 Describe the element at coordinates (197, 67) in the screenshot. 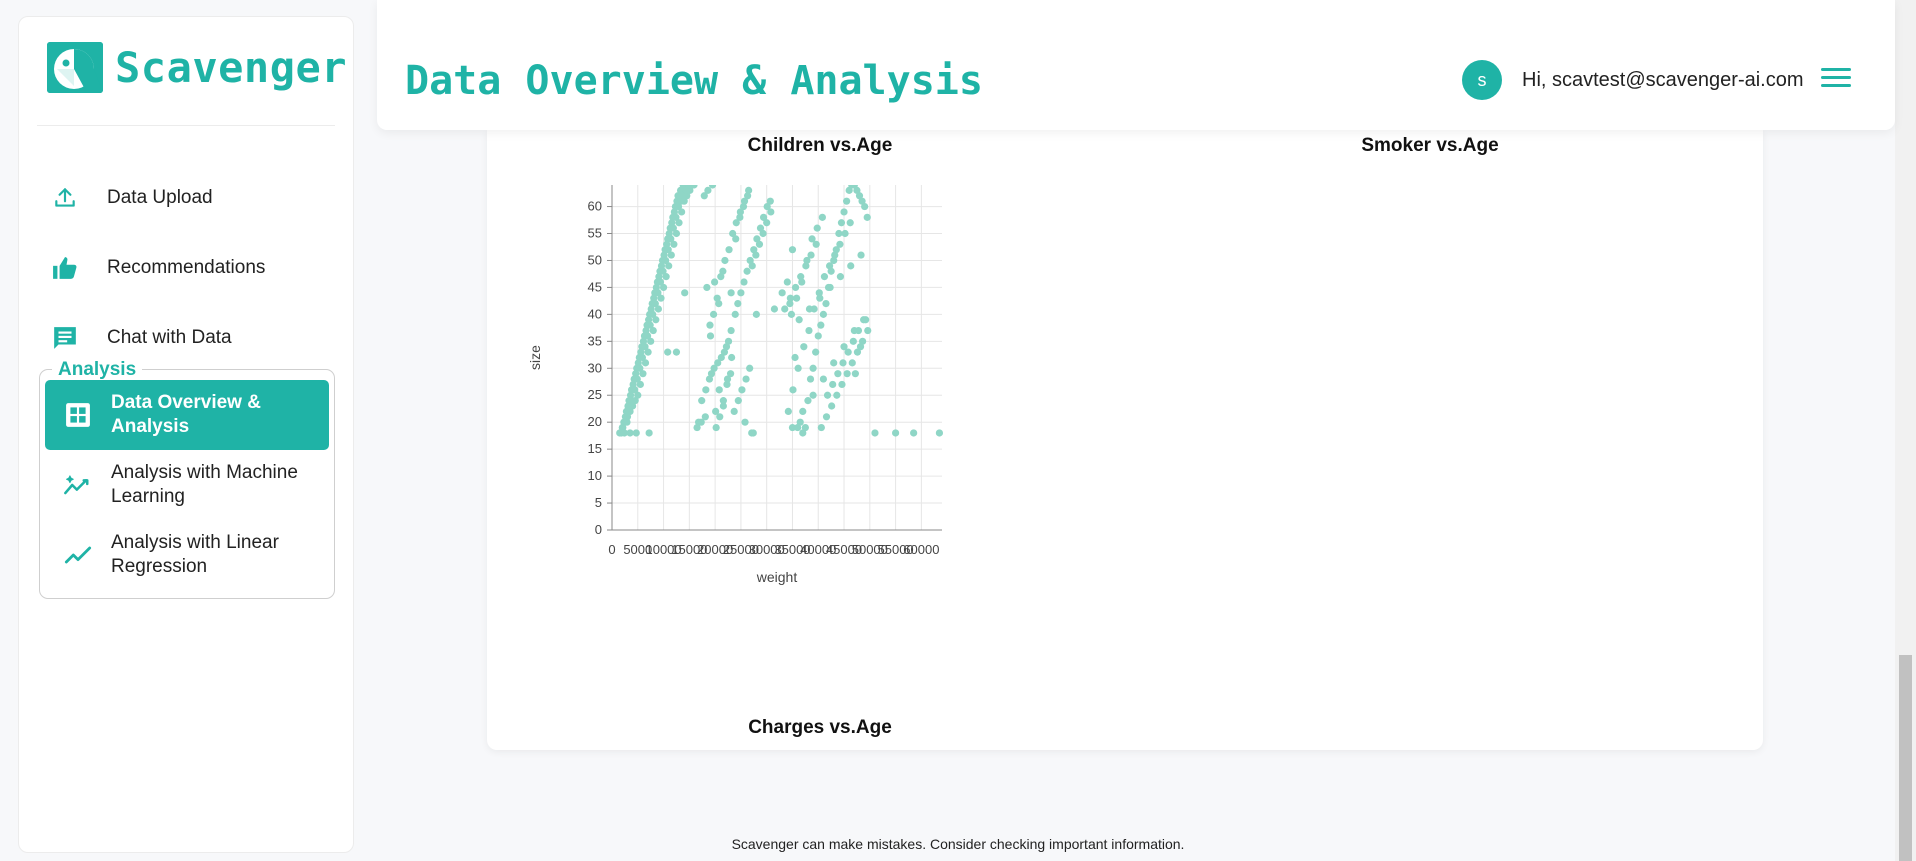

I see `brand-logo: Scavenger` at that location.